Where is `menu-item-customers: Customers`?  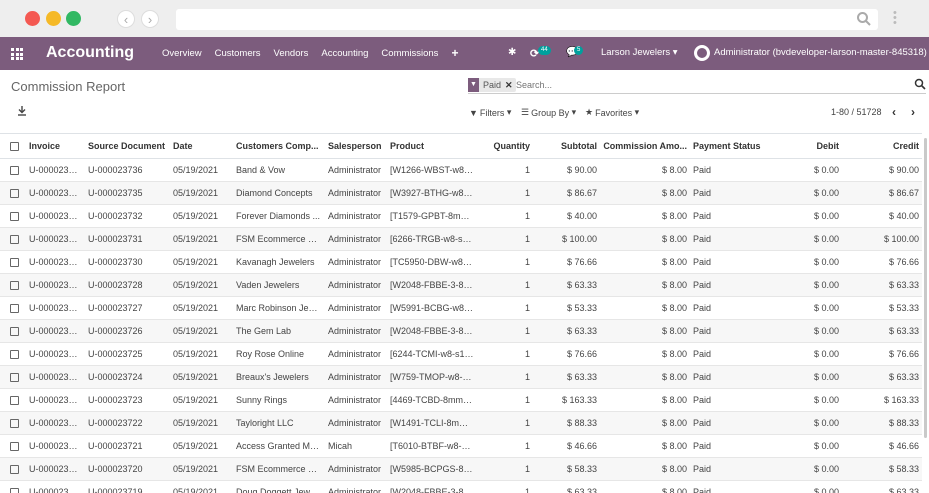 menu-item-customers: Customers is located at coordinates (238, 54).